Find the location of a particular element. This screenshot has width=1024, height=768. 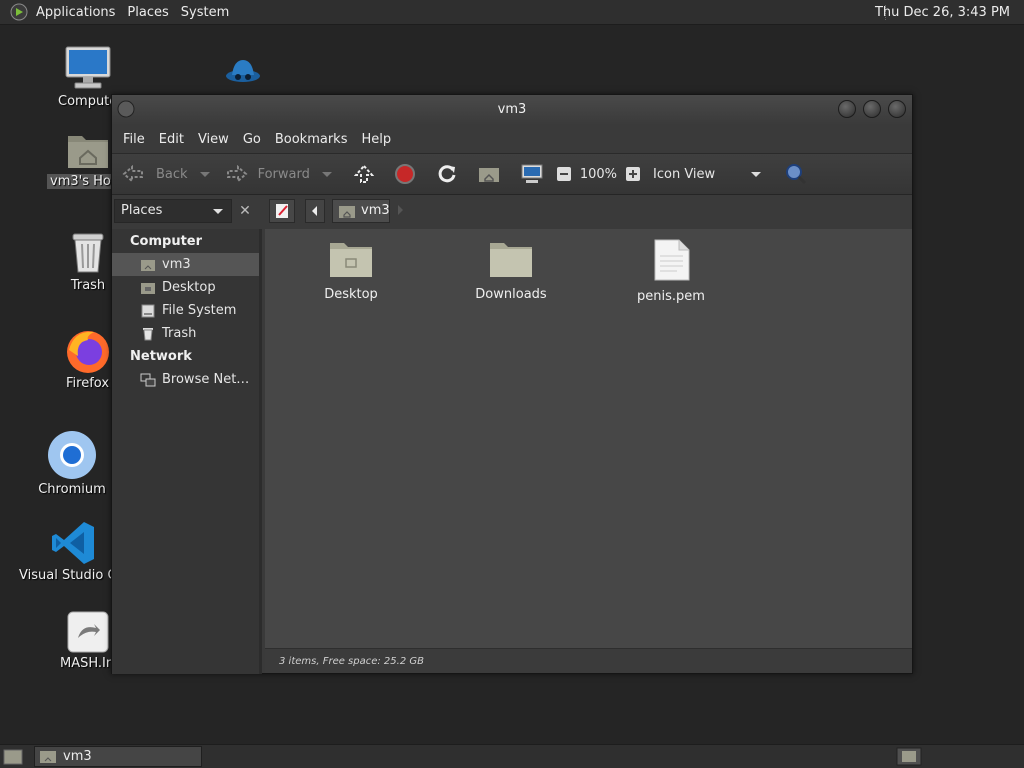

desktop-icon-label: Visual Studio Co is located at coordinates (71, 575).